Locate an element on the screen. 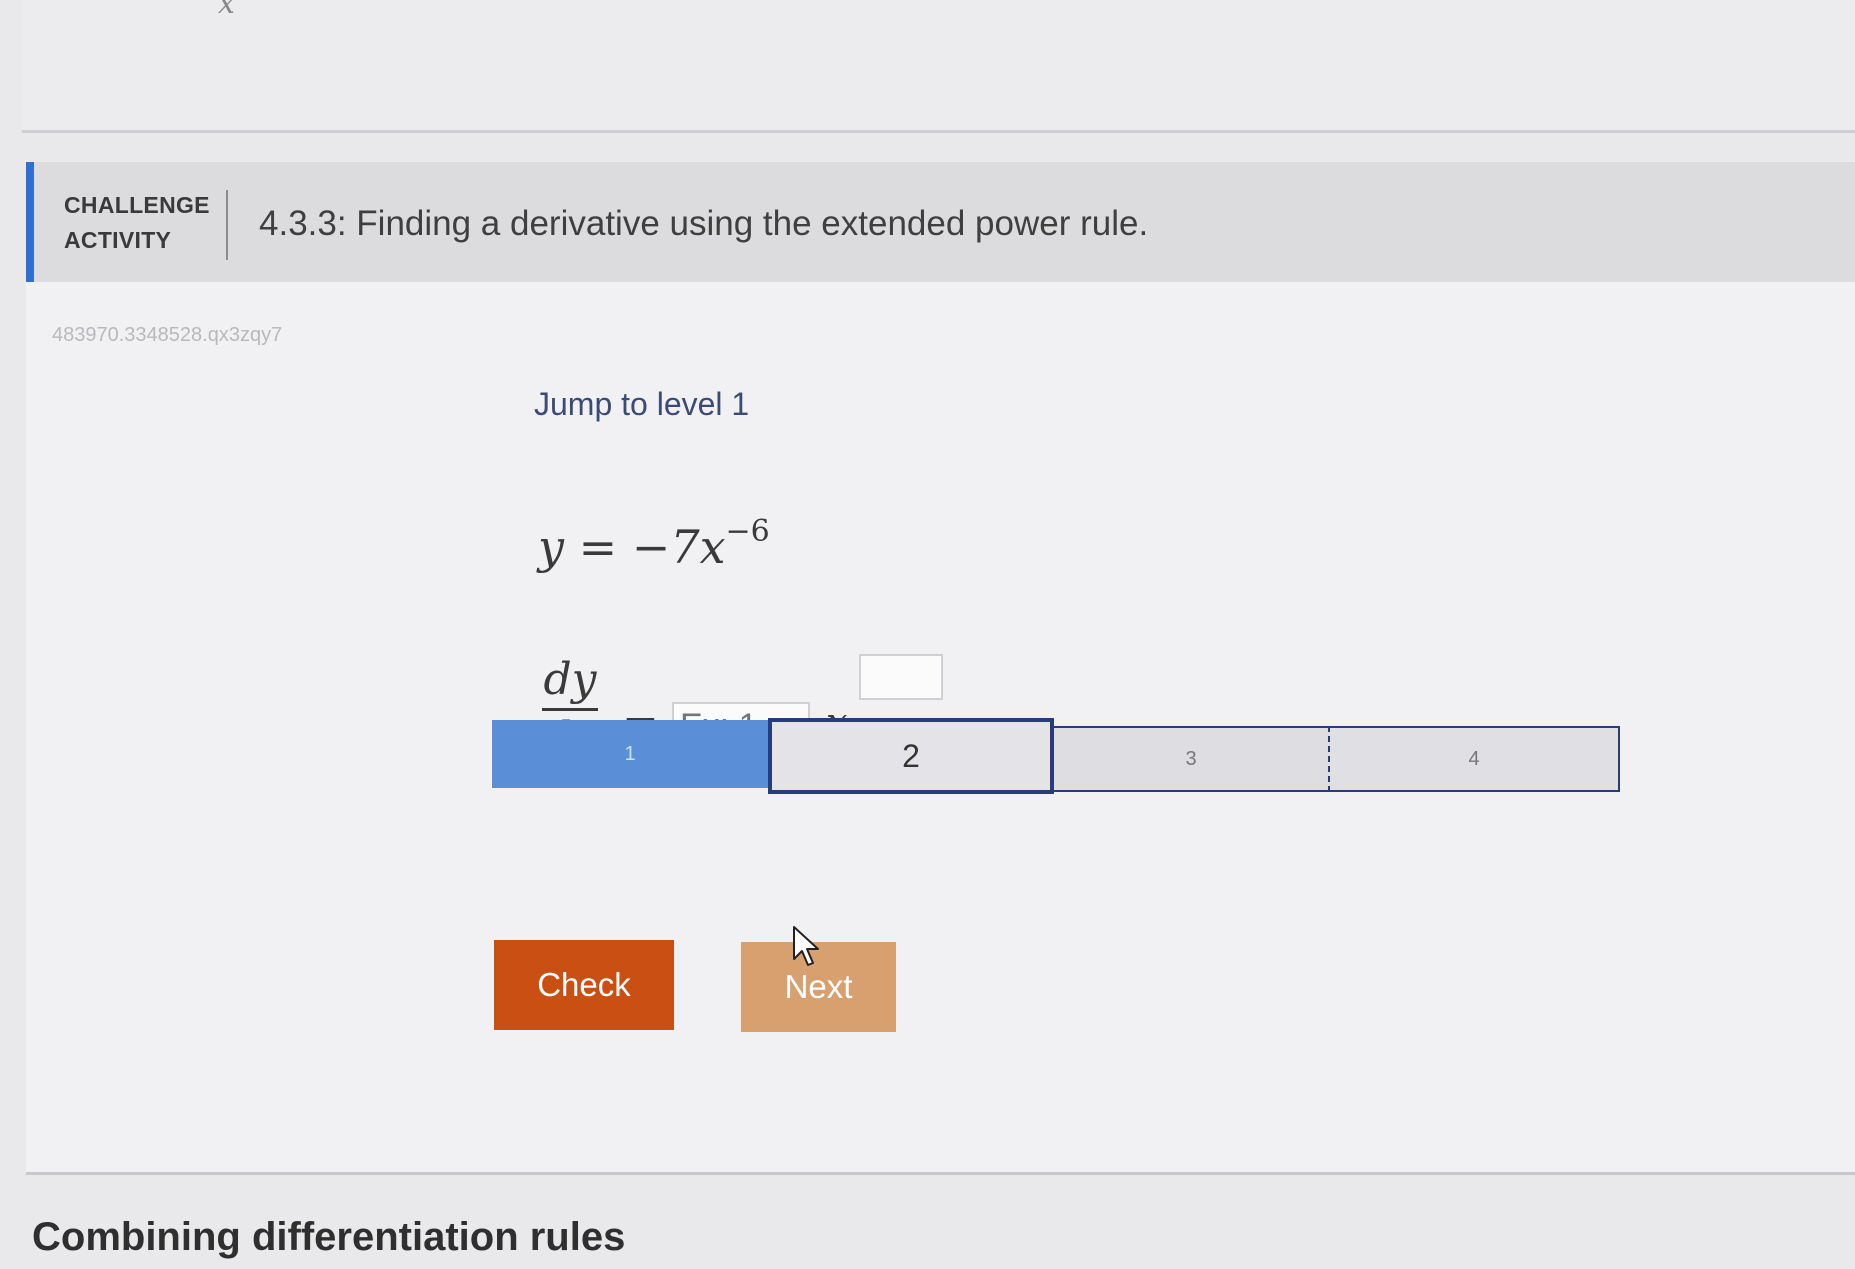  header-divider is located at coordinates (227, 225).